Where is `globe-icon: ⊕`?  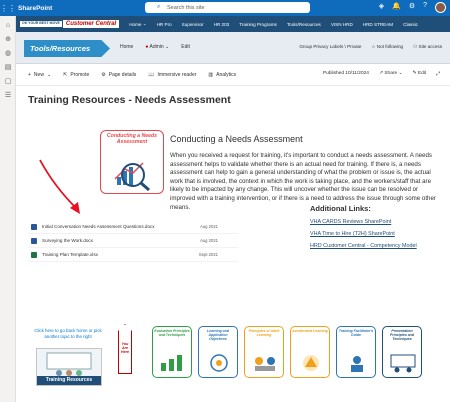
globe-icon: ⊕ is located at coordinates (8, 39).